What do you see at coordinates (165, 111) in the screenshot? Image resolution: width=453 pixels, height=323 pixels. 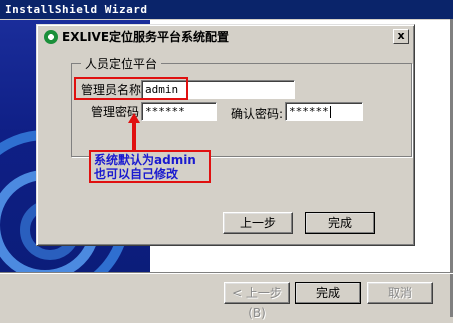 I see `admin-password-value: ******` at bounding box center [165, 111].